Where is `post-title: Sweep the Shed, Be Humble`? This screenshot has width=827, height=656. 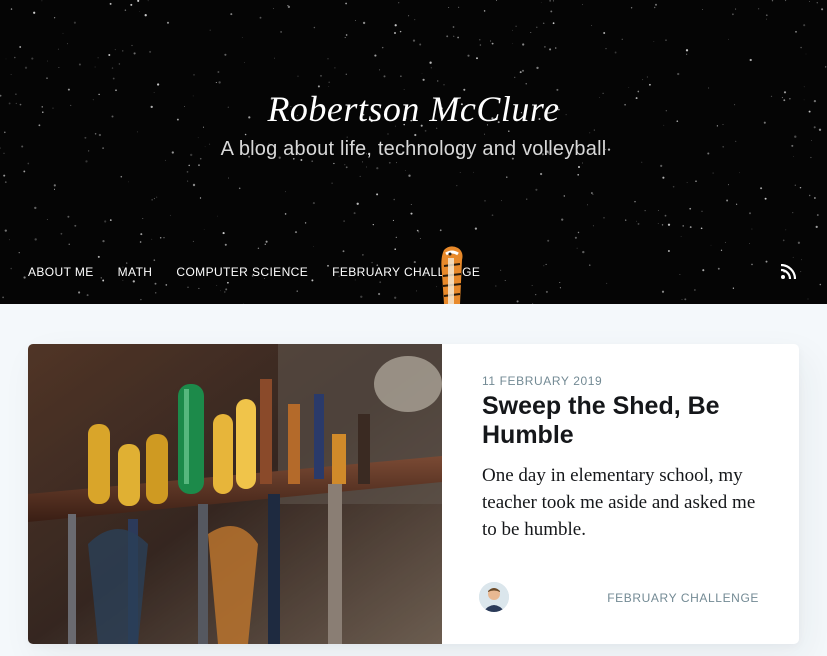 post-title: Sweep the Shed, Be Humble is located at coordinates (627, 421).